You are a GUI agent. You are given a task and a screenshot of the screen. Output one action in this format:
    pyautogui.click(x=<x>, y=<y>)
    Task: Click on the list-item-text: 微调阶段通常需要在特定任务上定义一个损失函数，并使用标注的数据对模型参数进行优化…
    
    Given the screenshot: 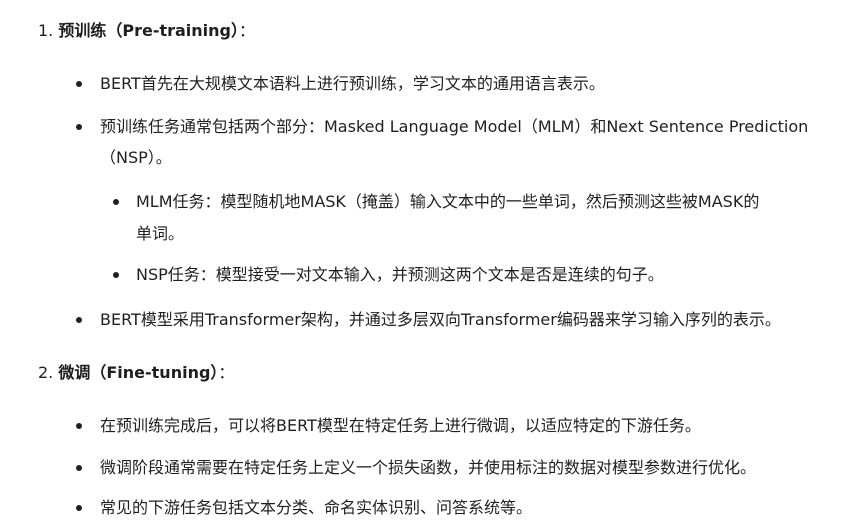 What is the action you would take?
    pyautogui.click(x=428, y=467)
    